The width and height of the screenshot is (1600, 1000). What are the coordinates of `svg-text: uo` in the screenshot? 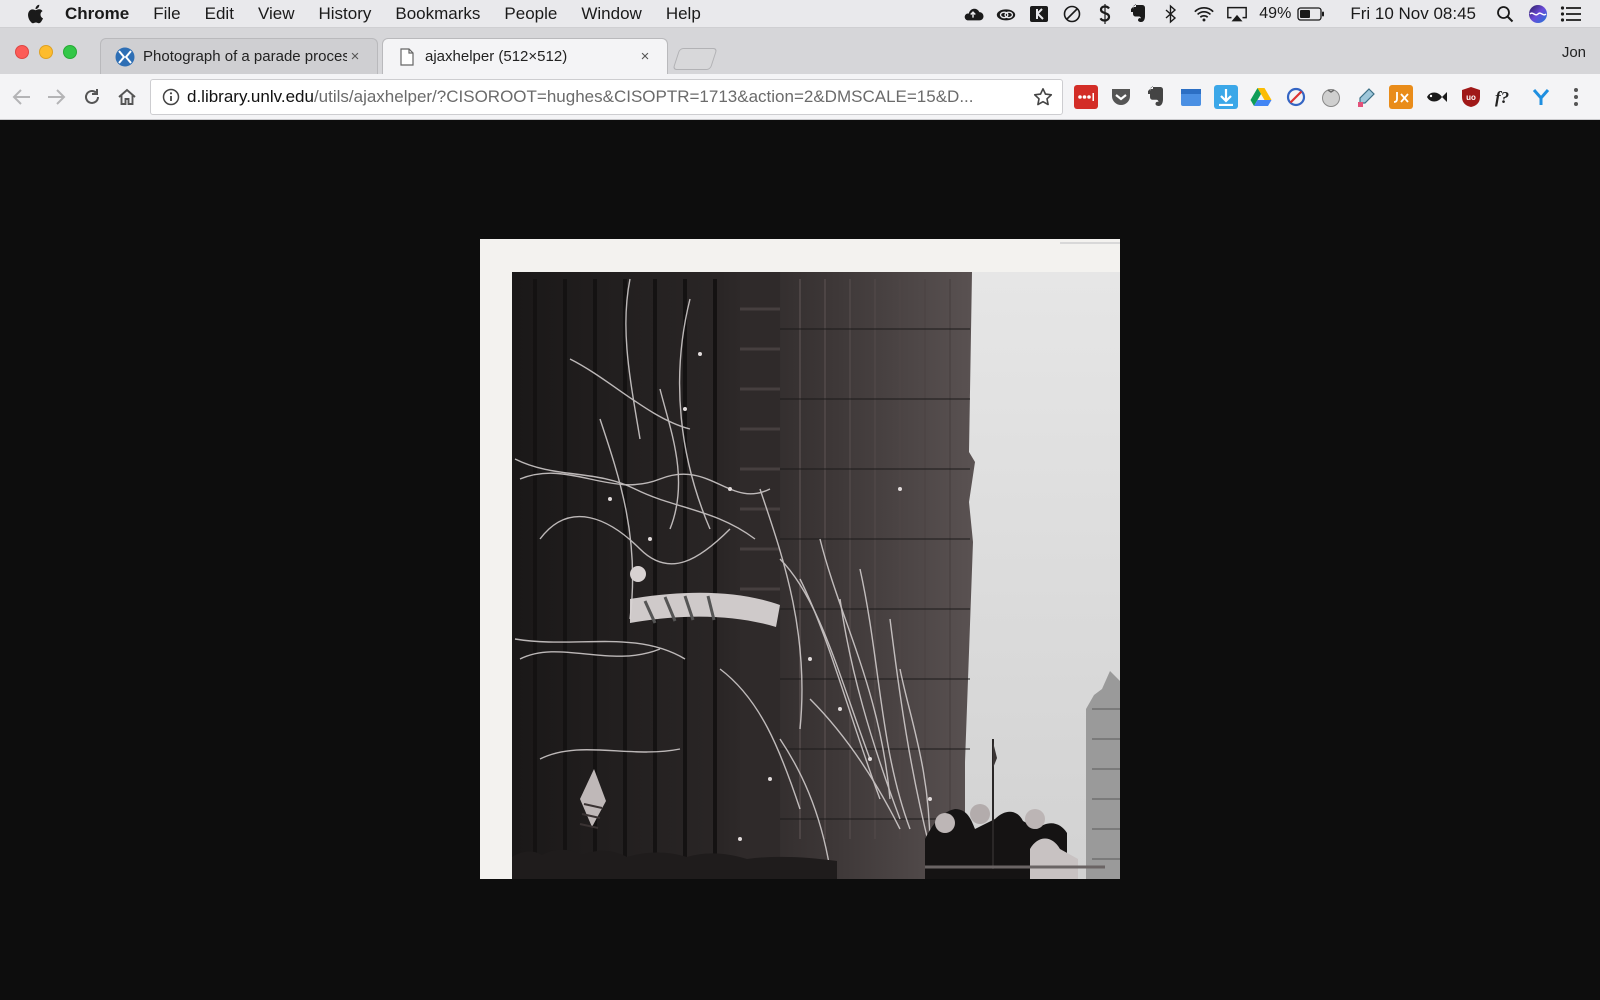 It's located at (1471, 97).